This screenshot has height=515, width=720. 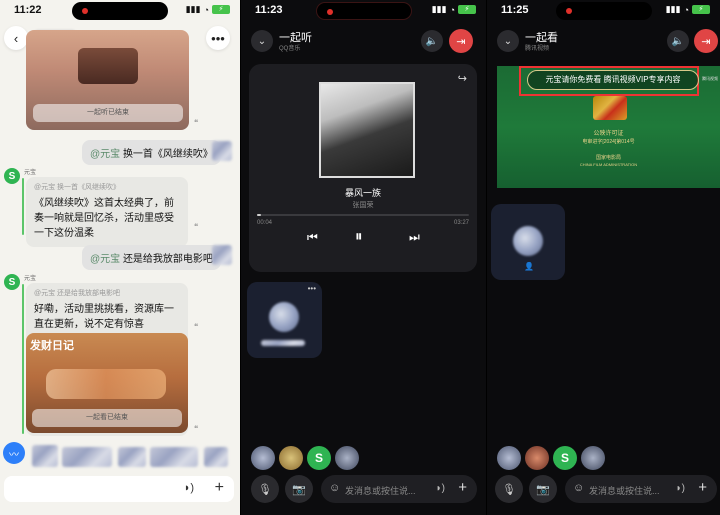 What do you see at coordinates (461, 223) in the screenshot?
I see `time-total: 03:27` at bounding box center [461, 223].